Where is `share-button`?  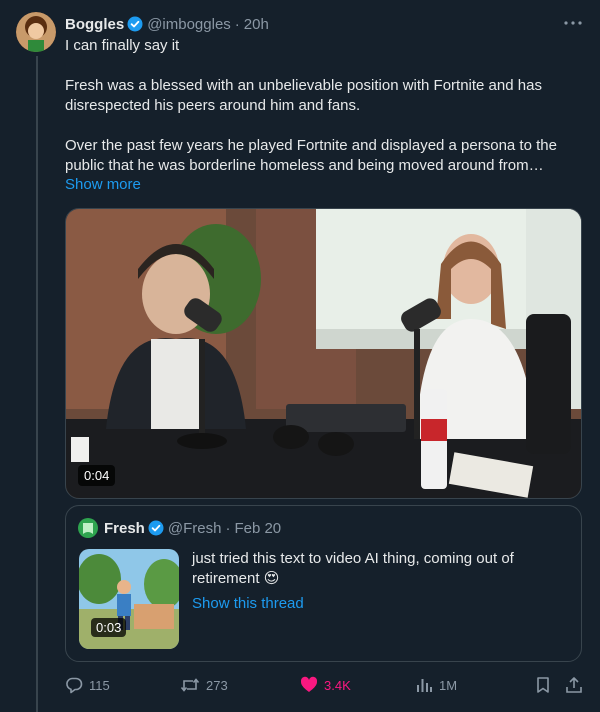 share-button is located at coordinates (577, 685).